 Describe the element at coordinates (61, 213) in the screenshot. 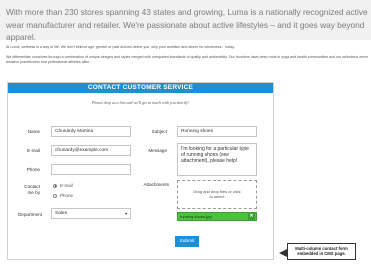

I see `department-value: Sales` at that location.